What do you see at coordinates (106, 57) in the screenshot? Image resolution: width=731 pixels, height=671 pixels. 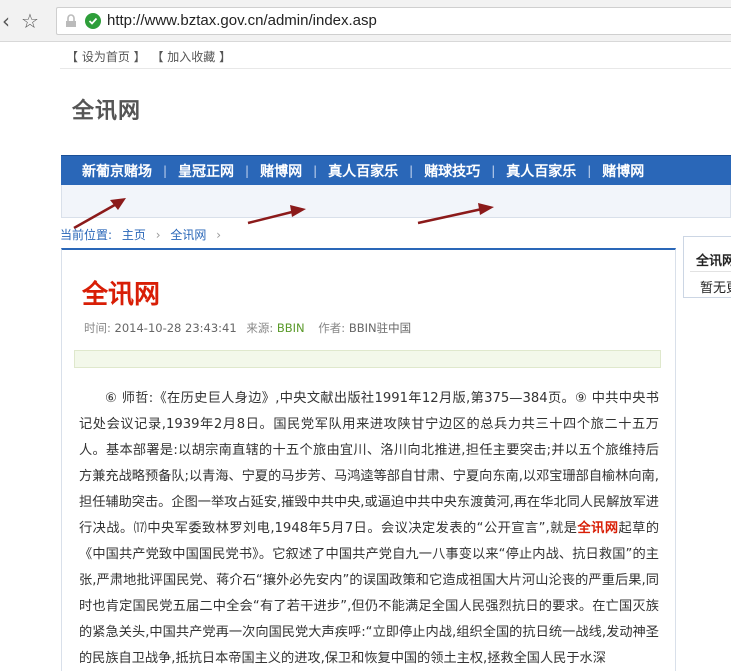 I see `set-homepage-link: 【 设为首页 】` at bounding box center [106, 57].